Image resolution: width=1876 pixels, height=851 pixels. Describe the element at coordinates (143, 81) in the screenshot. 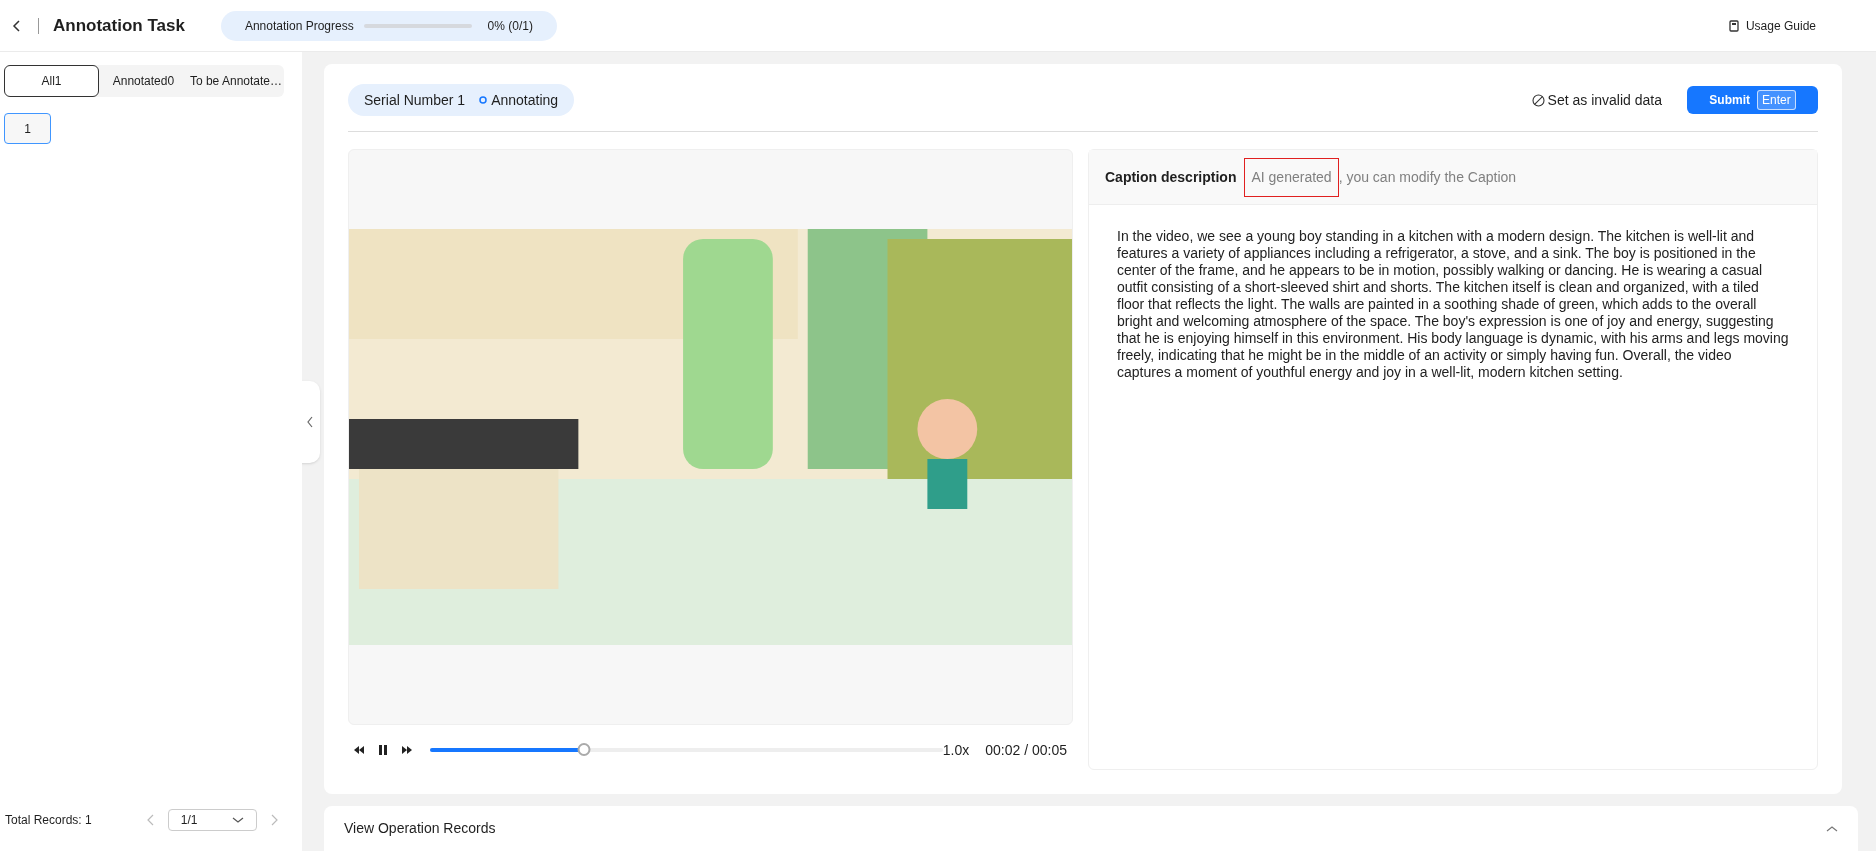

I see `filter-tab: Annotated0` at that location.